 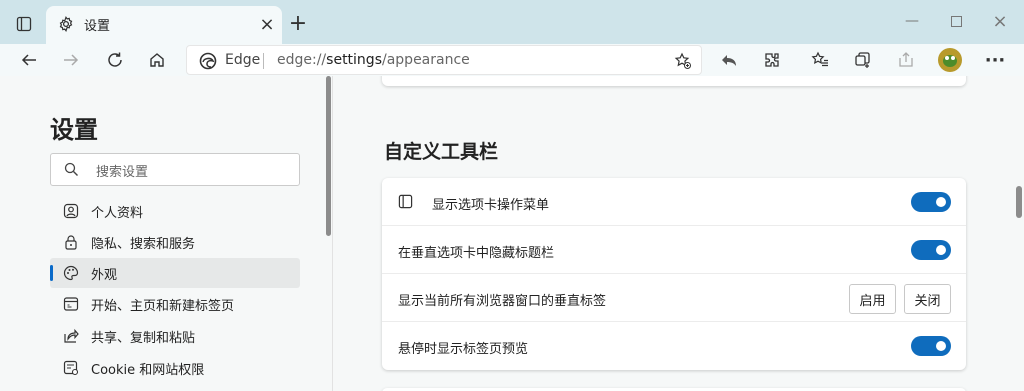 What do you see at coordinates (674, 81) in the screenshot?
I see `previous-card` at bounding box center [674, 81].